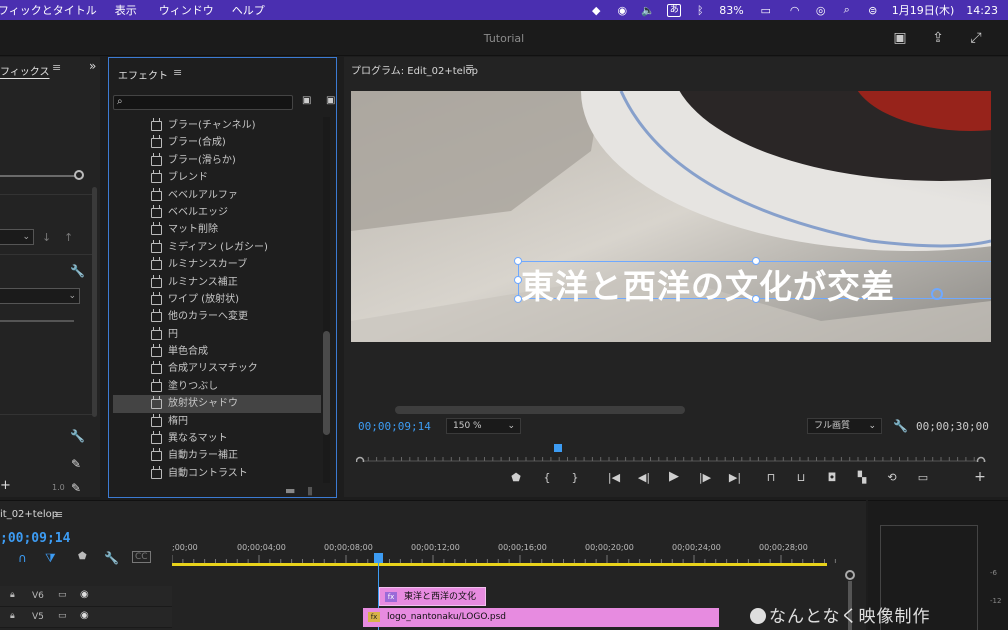 Image resolution: width=1008 pixels, height=630 pixels. What do you see at coordinates (40, 296) in the screenshot?
I see `font-dropdown: ⌄` at bounding box center [40, 296].